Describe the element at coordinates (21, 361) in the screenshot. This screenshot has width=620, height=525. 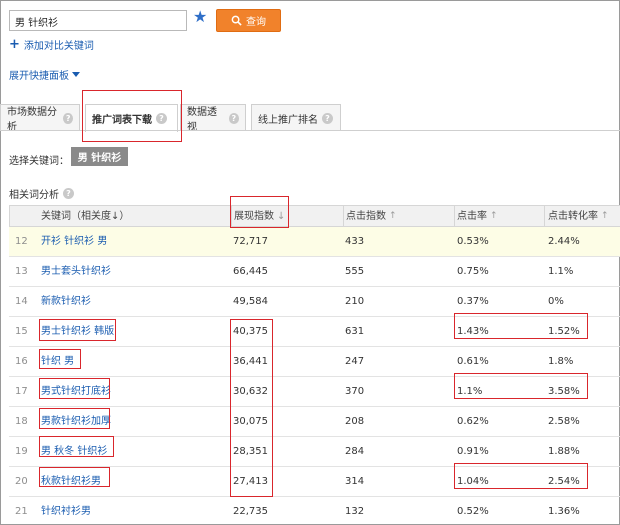
I see `row-index: 16` at that location.